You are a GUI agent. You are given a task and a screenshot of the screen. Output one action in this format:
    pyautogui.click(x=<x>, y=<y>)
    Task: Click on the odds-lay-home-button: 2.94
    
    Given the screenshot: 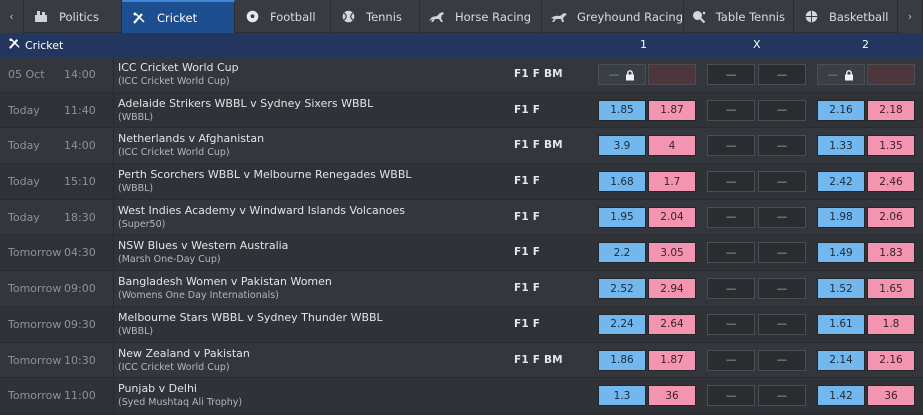 What is the action you would take?
    pyautogui.click(x=672, y=289)
    